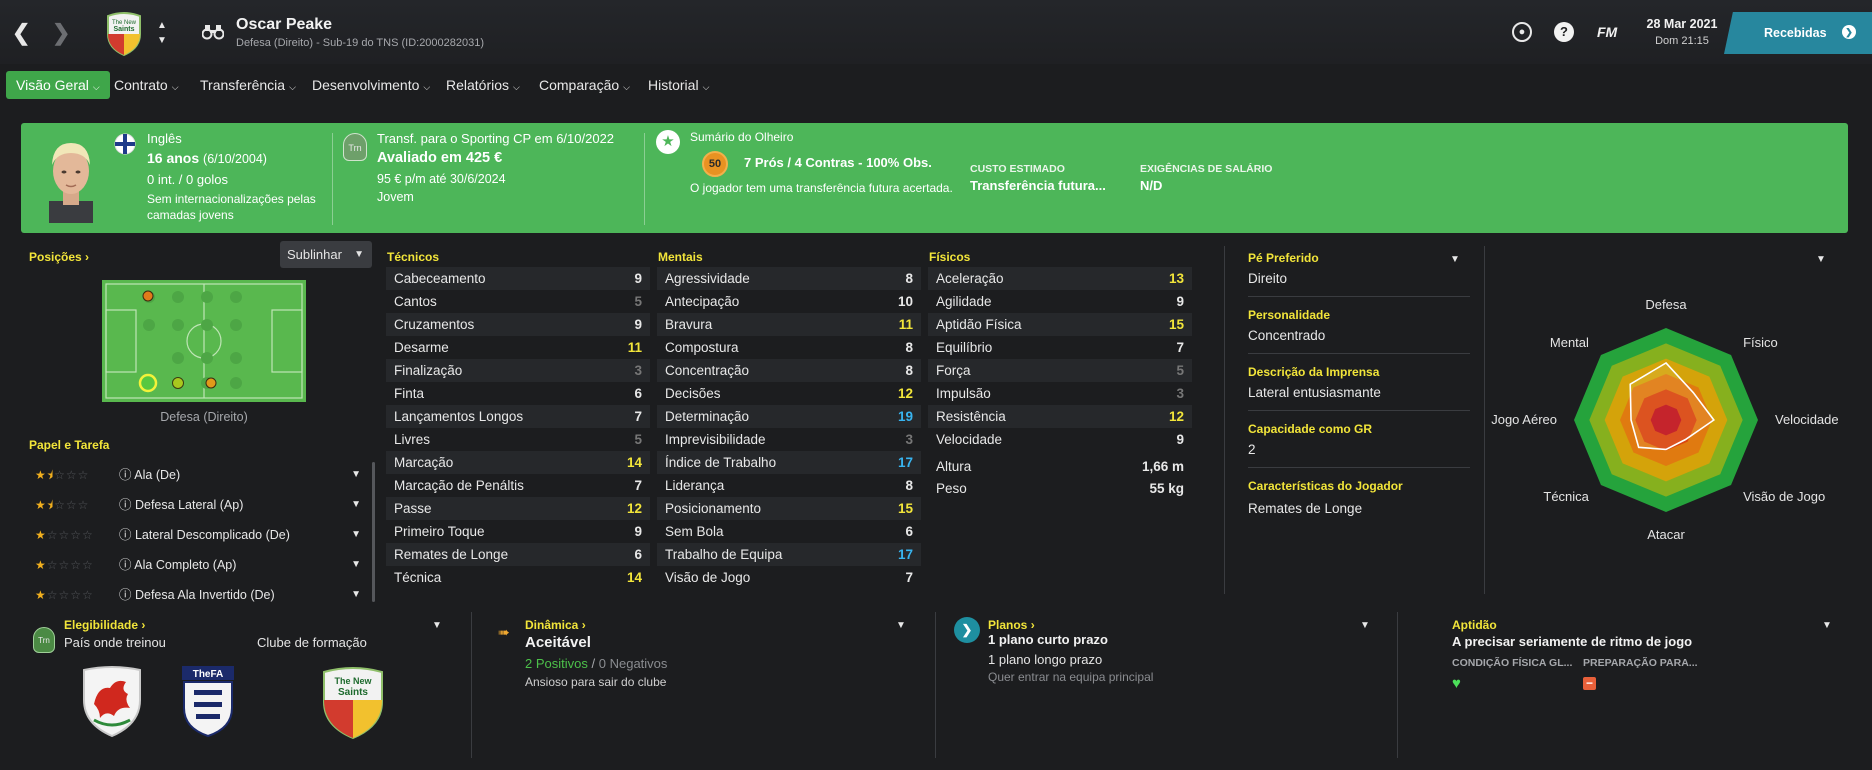 This screenshot has width=1872, height=770. What do you see at coordinates (62, 475) in the screenshot?
I see `role-stars: ★⯨☆☆☆` at bounding box center [62, 475].